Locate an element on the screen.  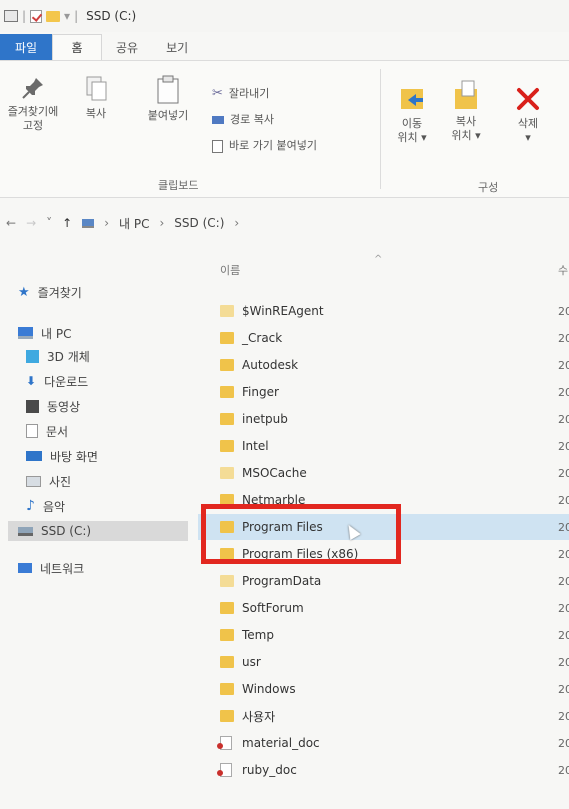
delete-dropdown-icon: ▾ is located at coordinates (528, 138).